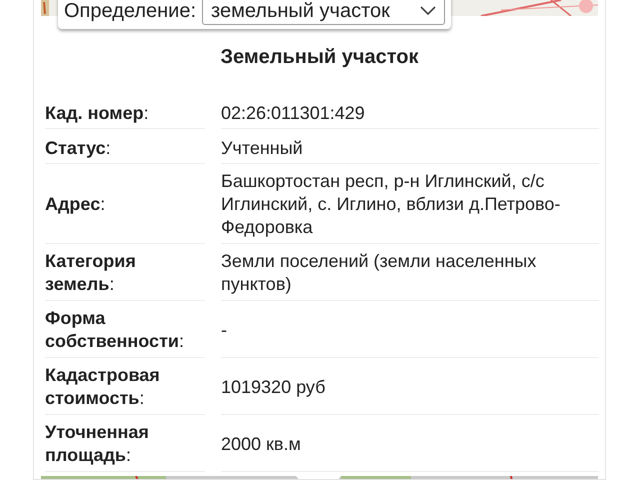 The image size is (640, 480). I want to click on property-value: Земли поселений (земли населенных пунктов), so click(379, 273).